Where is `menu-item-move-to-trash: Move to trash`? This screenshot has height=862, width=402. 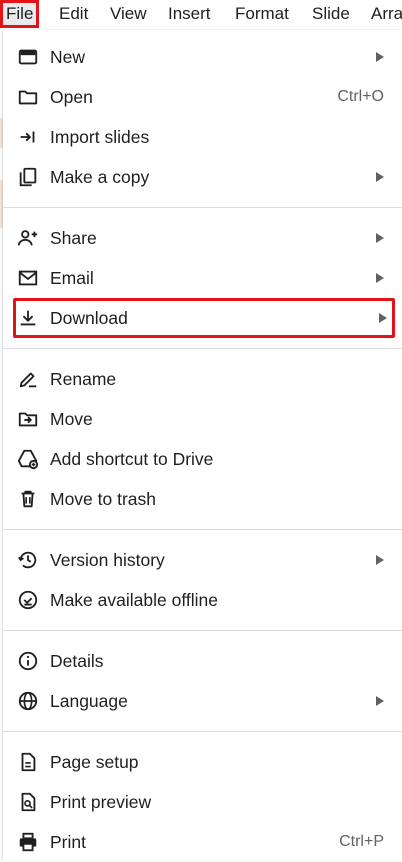 menu-item-move-to-trash: Move to trash is located at coordinates (202, 499).